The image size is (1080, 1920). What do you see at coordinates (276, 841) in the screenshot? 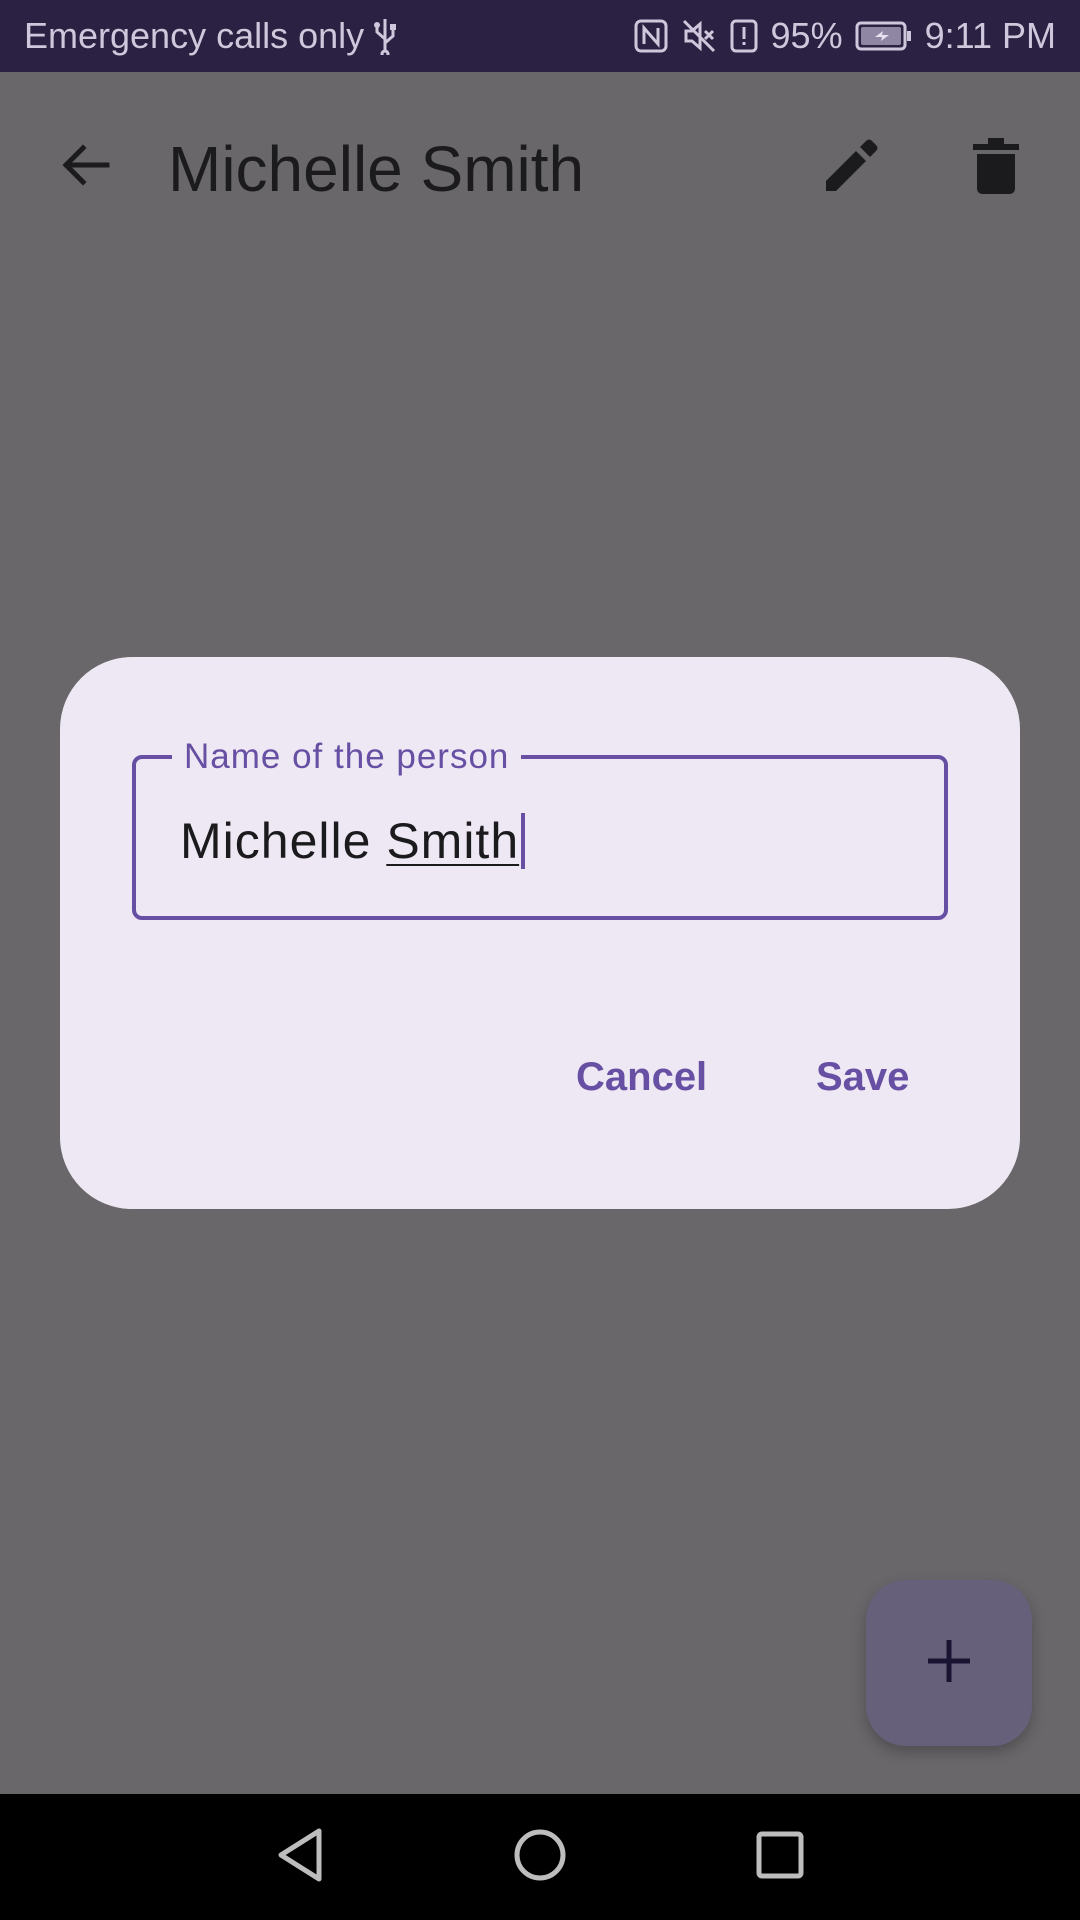
I see `name-first-word: Michelle` at bounding box center [276, 841].